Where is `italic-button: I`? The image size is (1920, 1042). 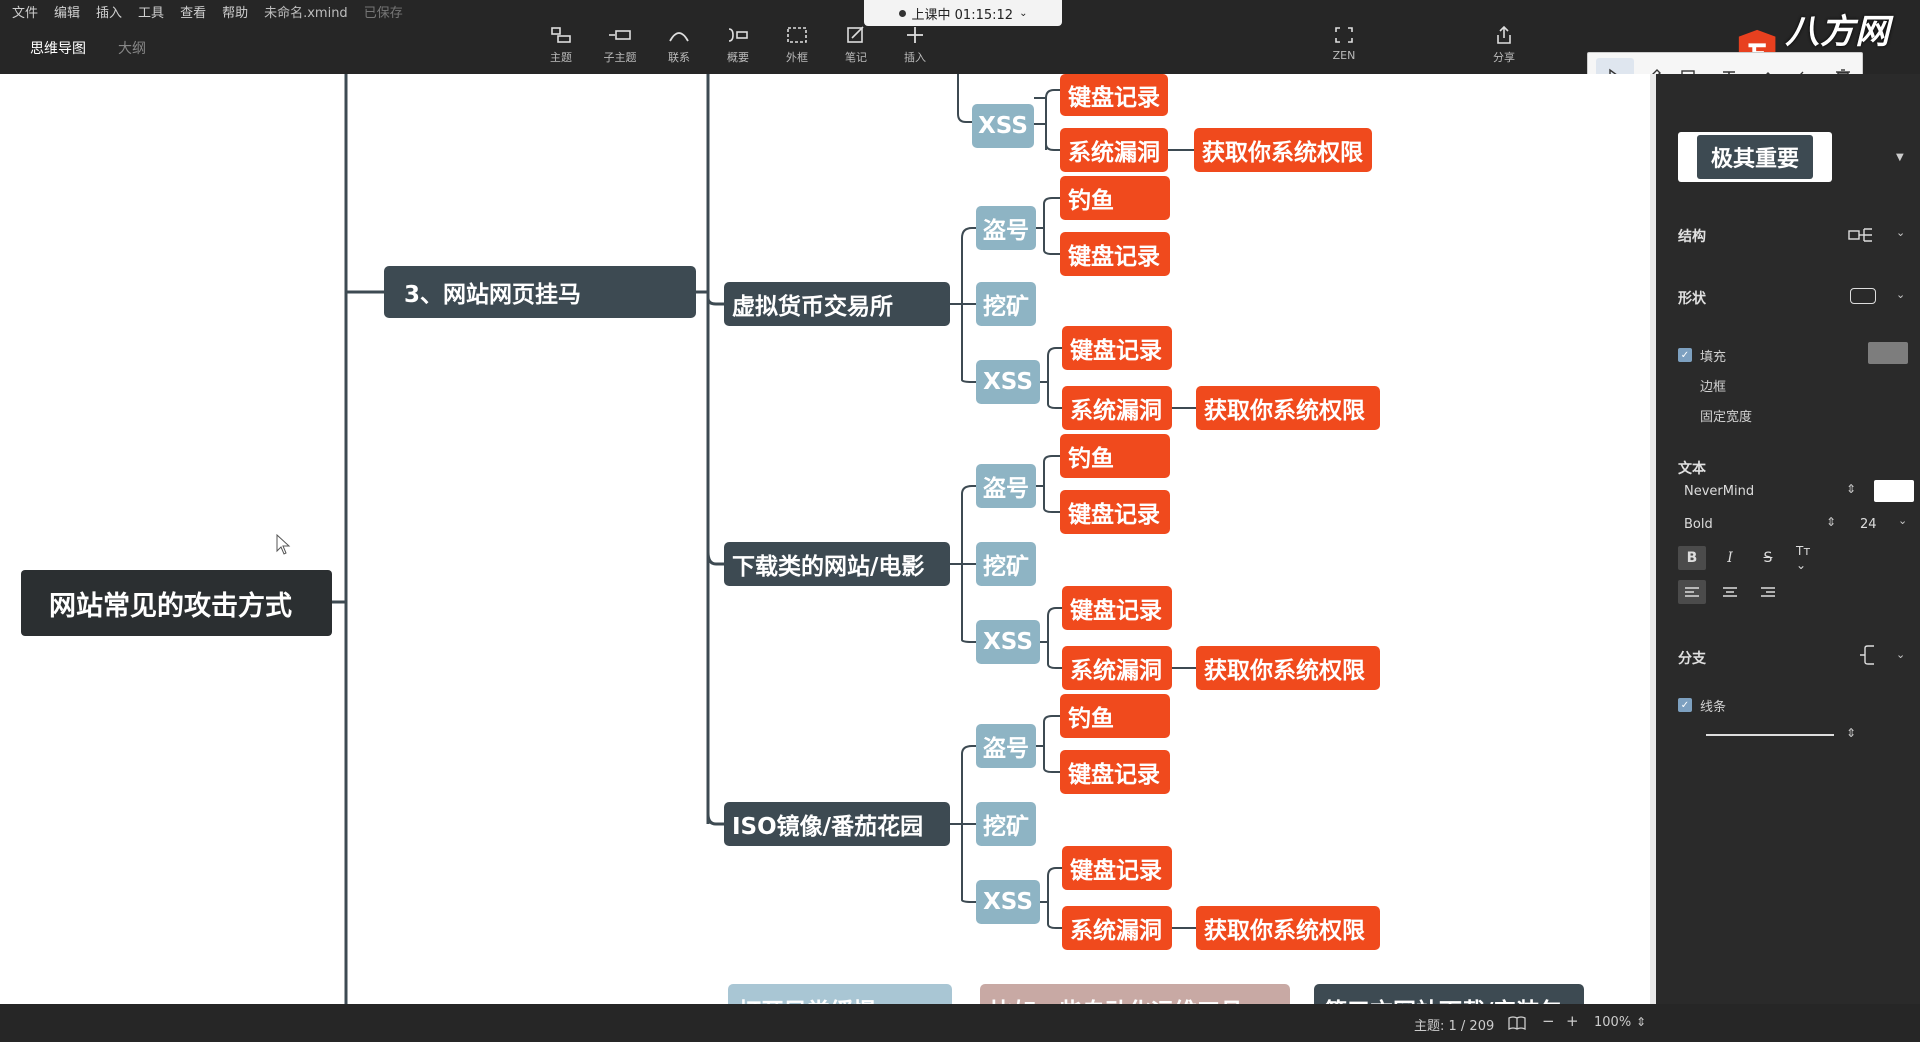 italic-button: I is located at coordinates (1730, 558).